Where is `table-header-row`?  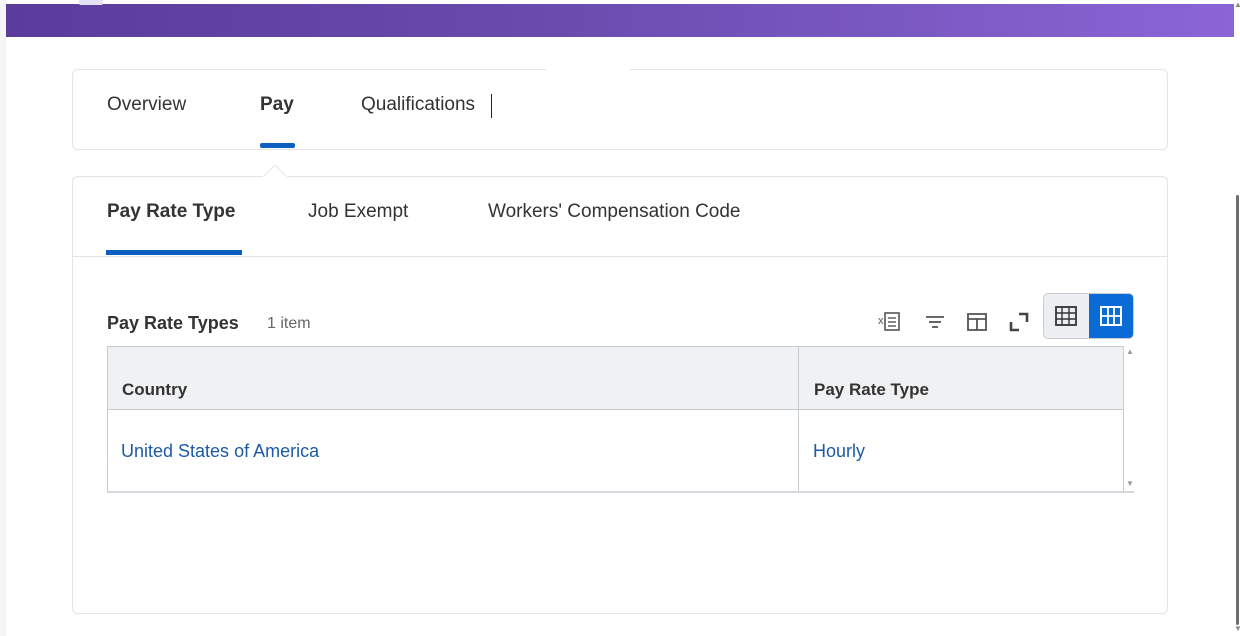 table-header-row is located at coordinates (615, 378).